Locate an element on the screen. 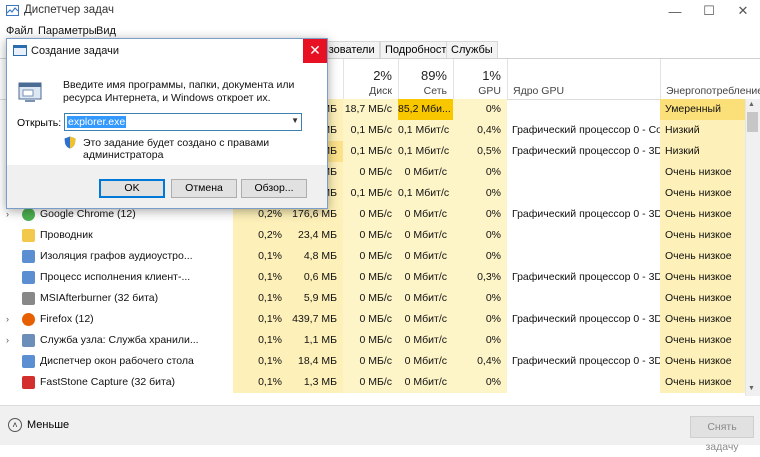 This screenshot has width=760, height=457. process-name-cell: › Firefox (12) is located at coordinates (116, 319).